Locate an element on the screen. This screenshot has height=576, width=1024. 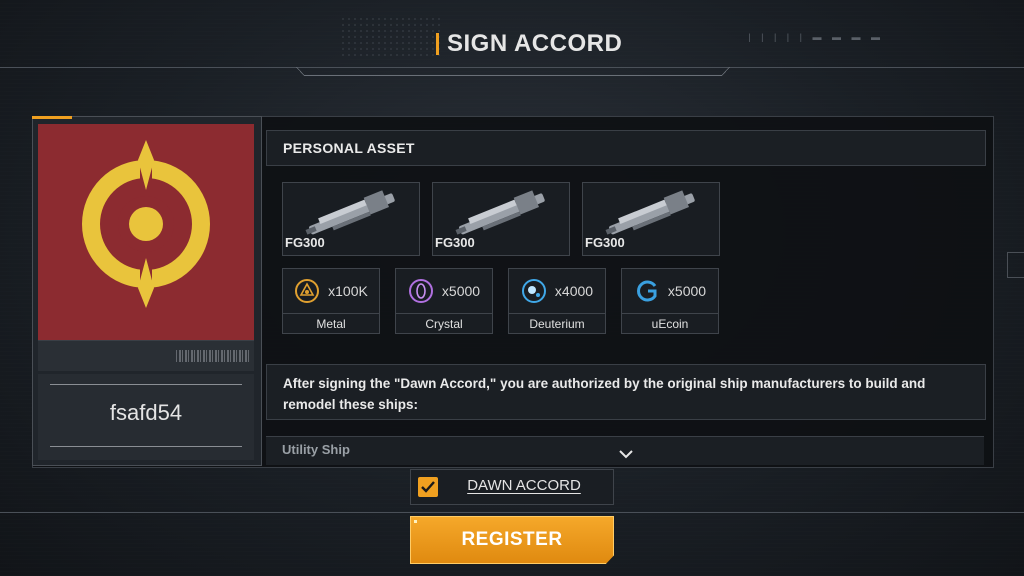
button-decor is located at coordinates (415, 521).